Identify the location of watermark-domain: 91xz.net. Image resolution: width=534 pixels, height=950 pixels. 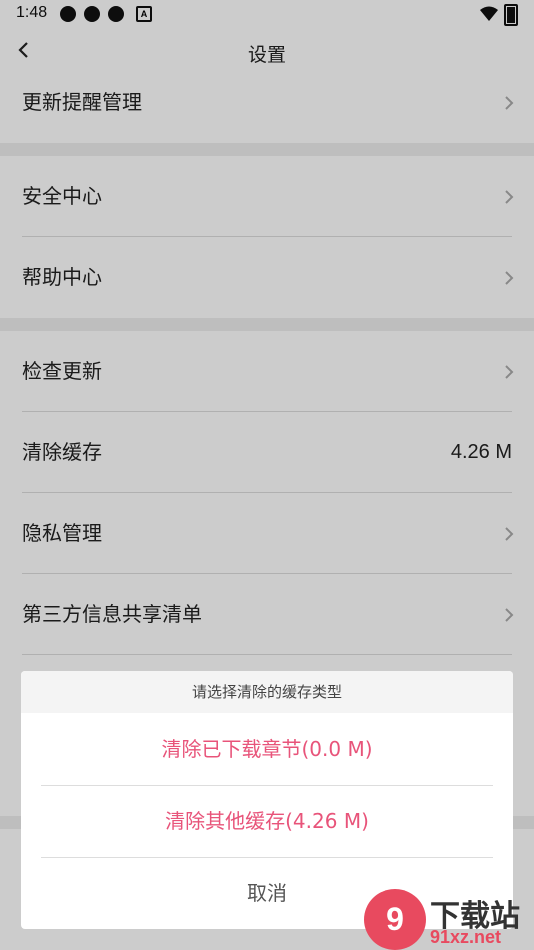
(466, 937).